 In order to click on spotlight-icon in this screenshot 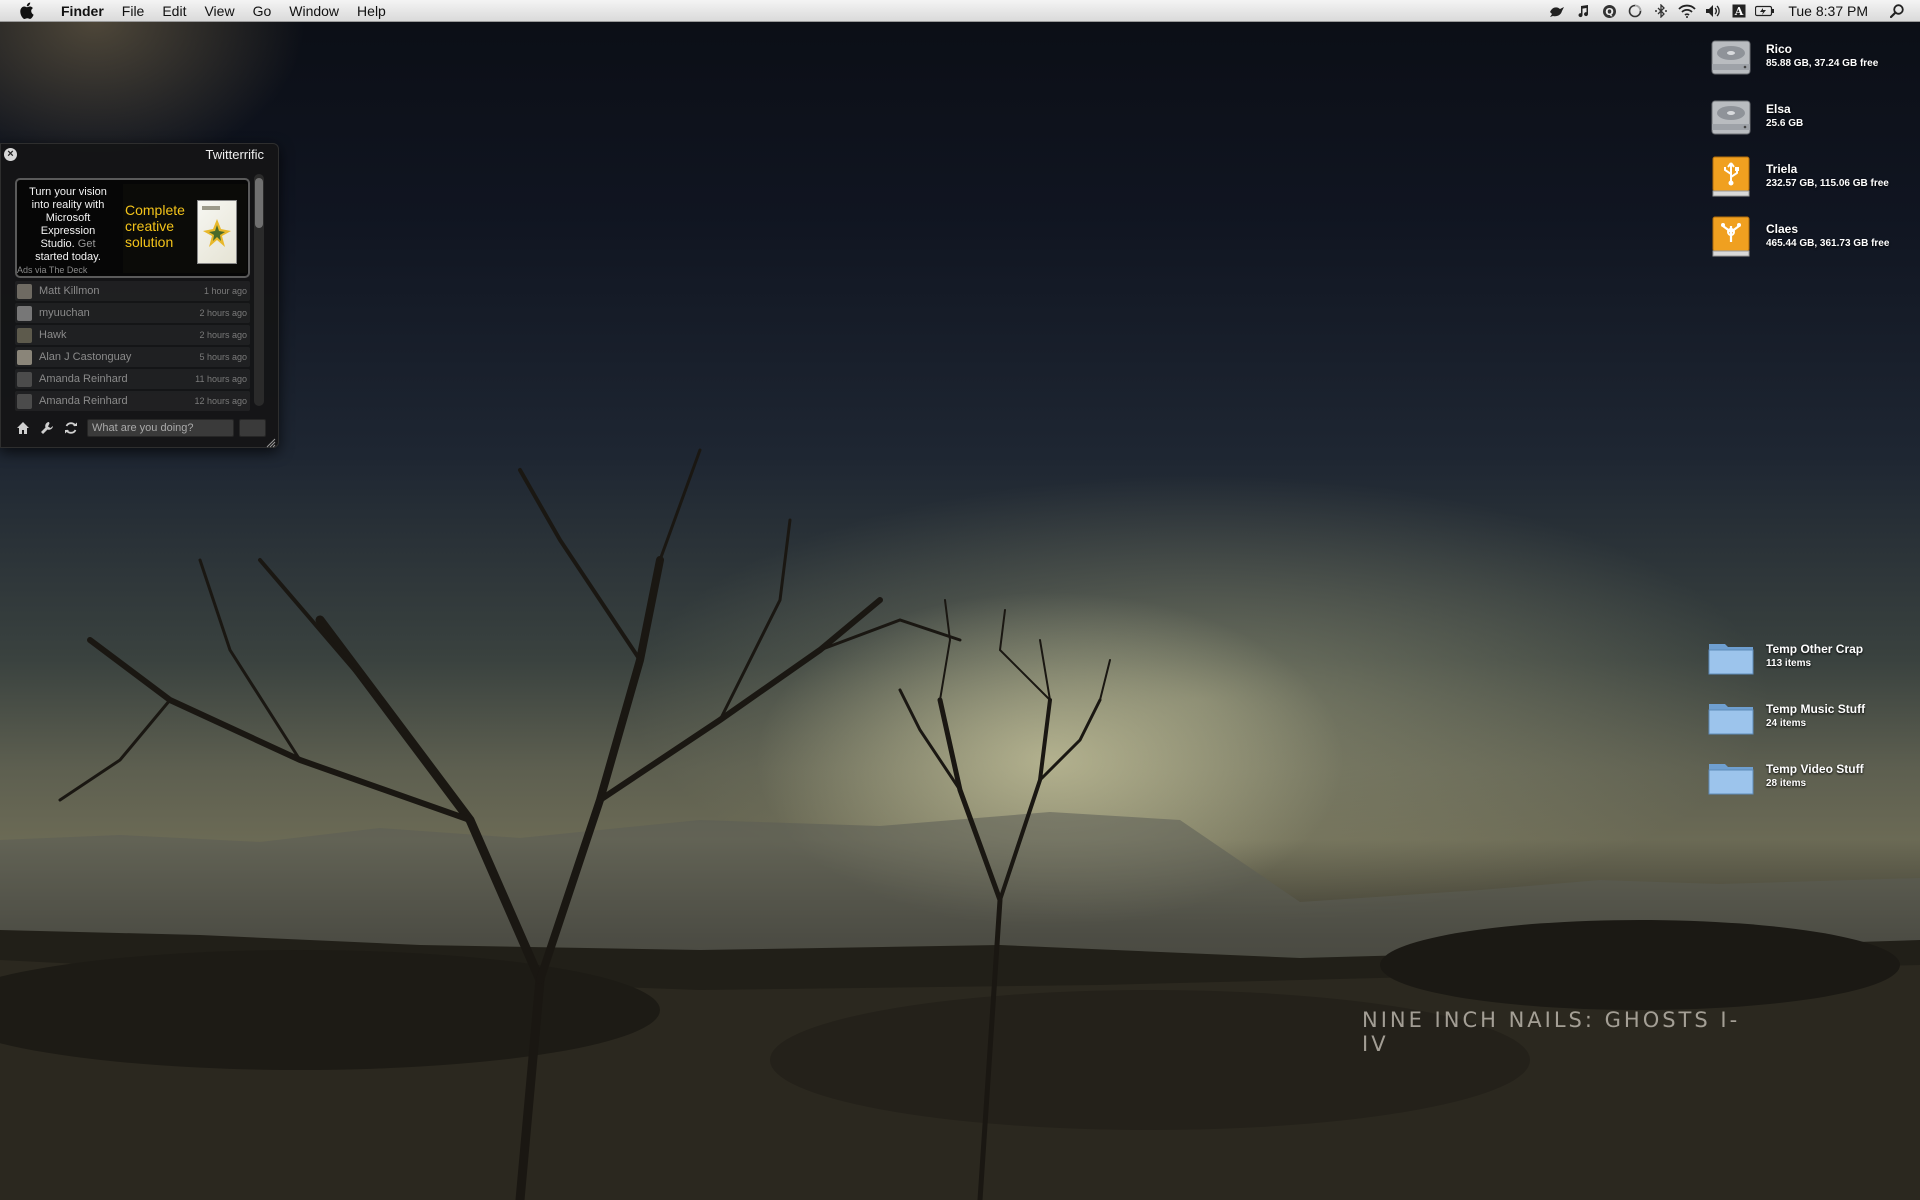, I will do `click(1897, 11)`.